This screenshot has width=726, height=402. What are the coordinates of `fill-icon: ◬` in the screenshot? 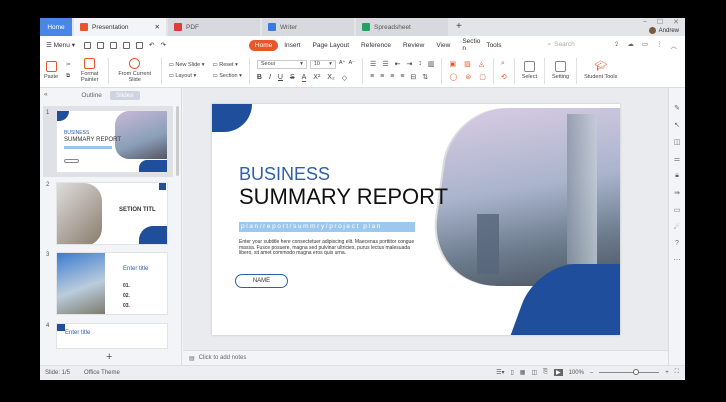 It's located at (481, 64).